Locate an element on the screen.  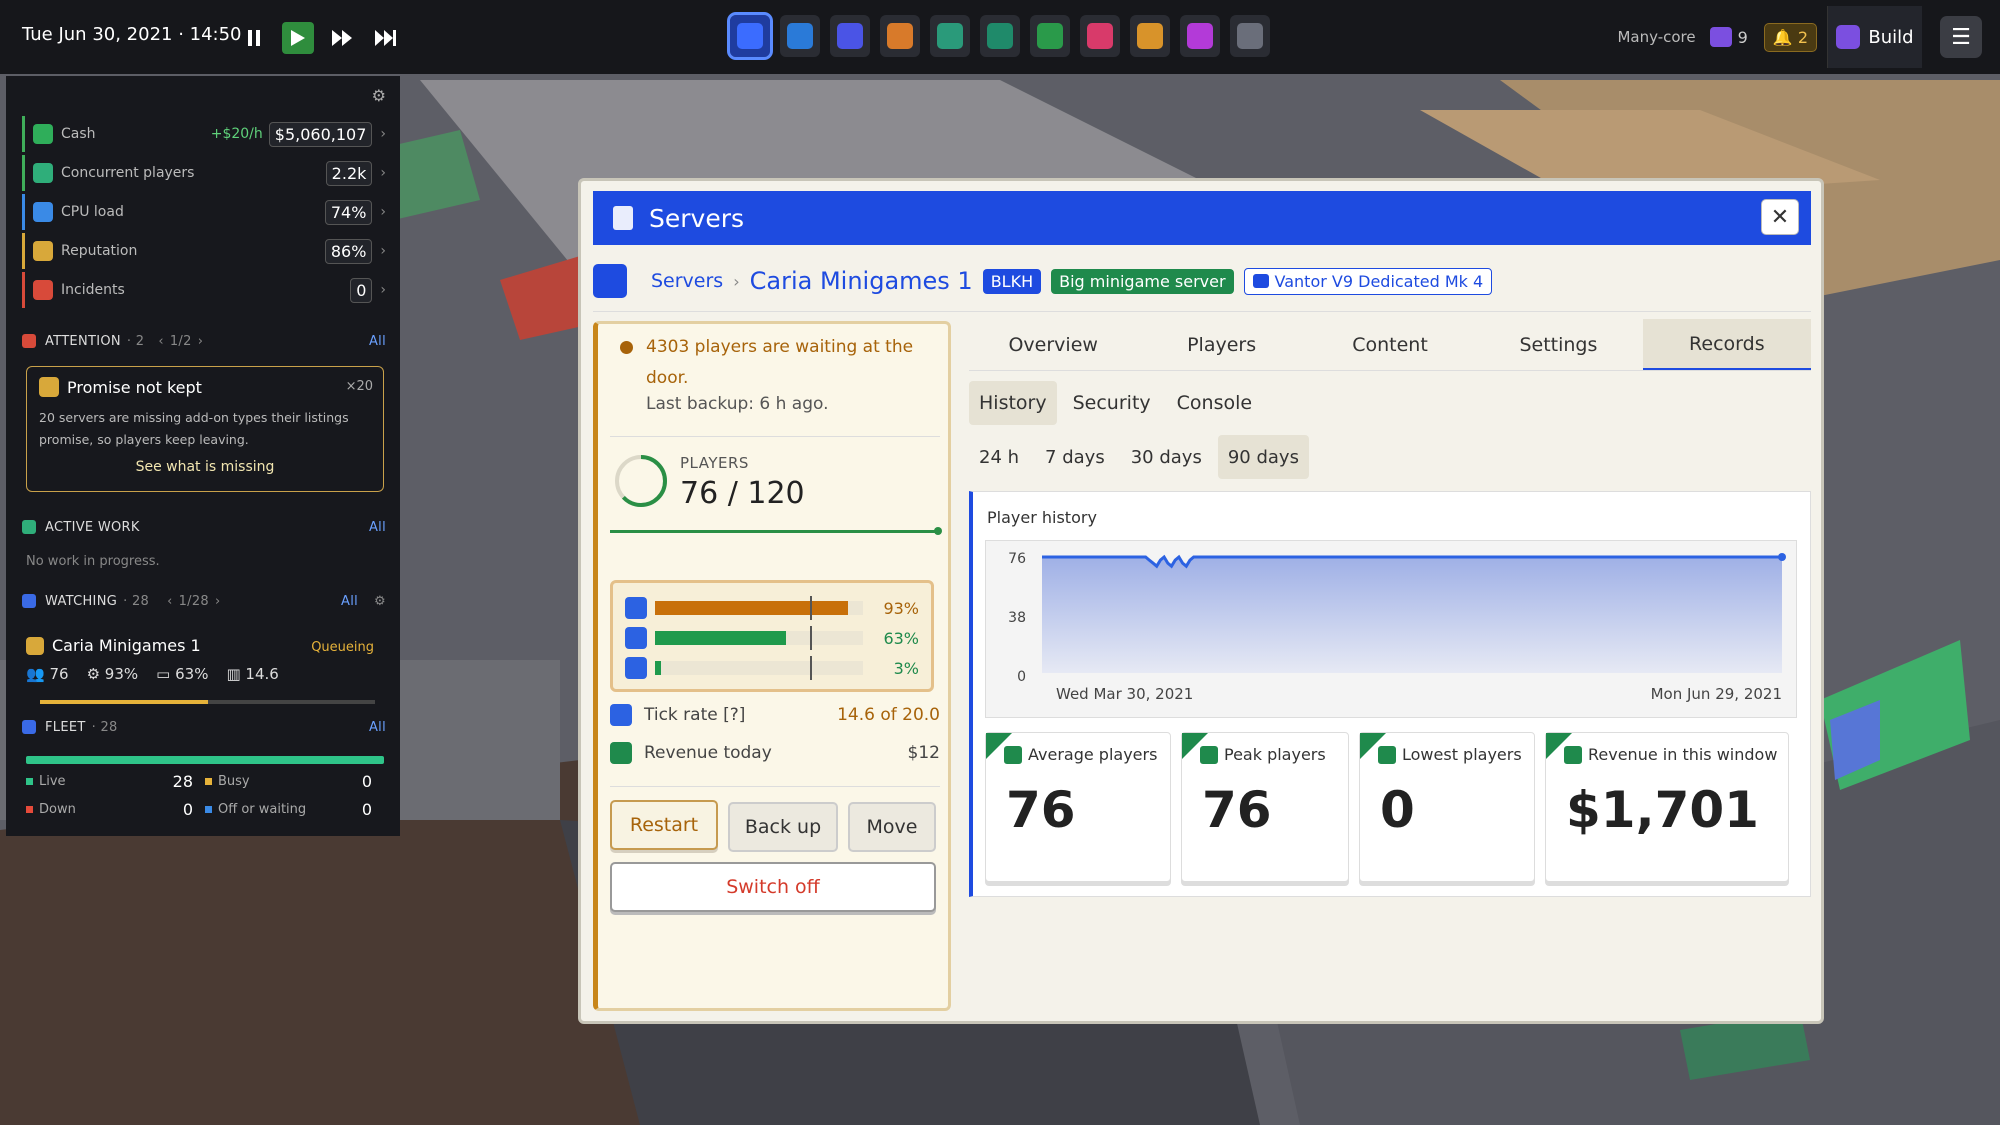
watched-server-metrics: 👥 76 ⚙ 93% ▭ 63% ▥ 14.6 is located at coordinates (205, 674).